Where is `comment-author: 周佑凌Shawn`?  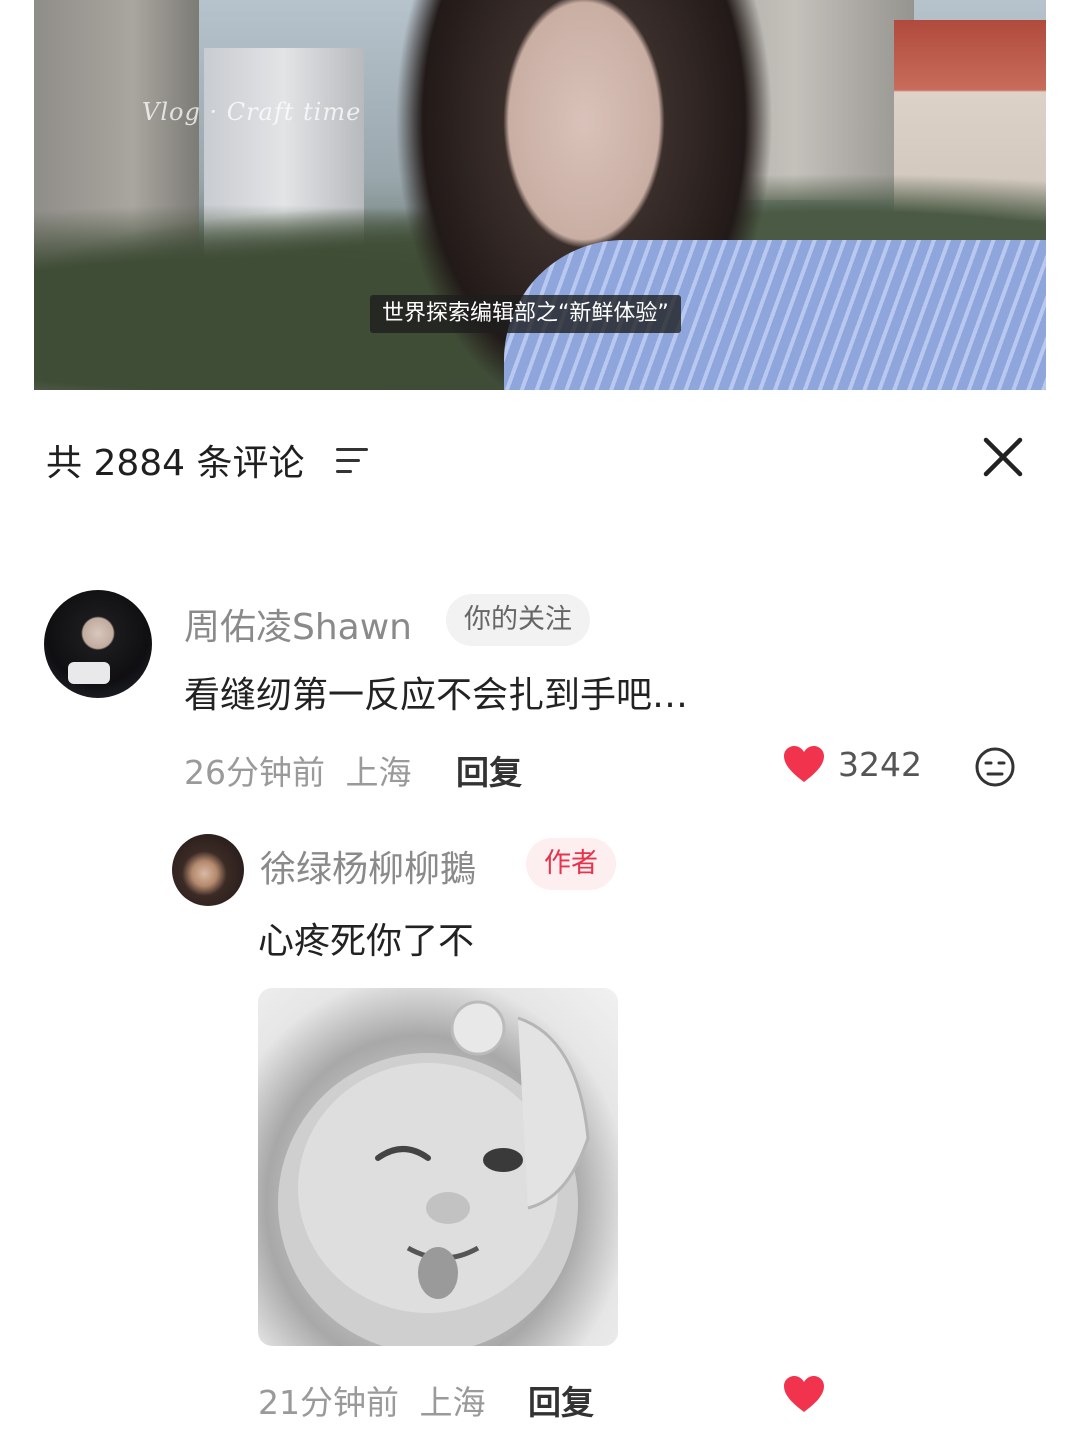
comment-author: 周佑凌Shawn is located at coordinates (298, 624).